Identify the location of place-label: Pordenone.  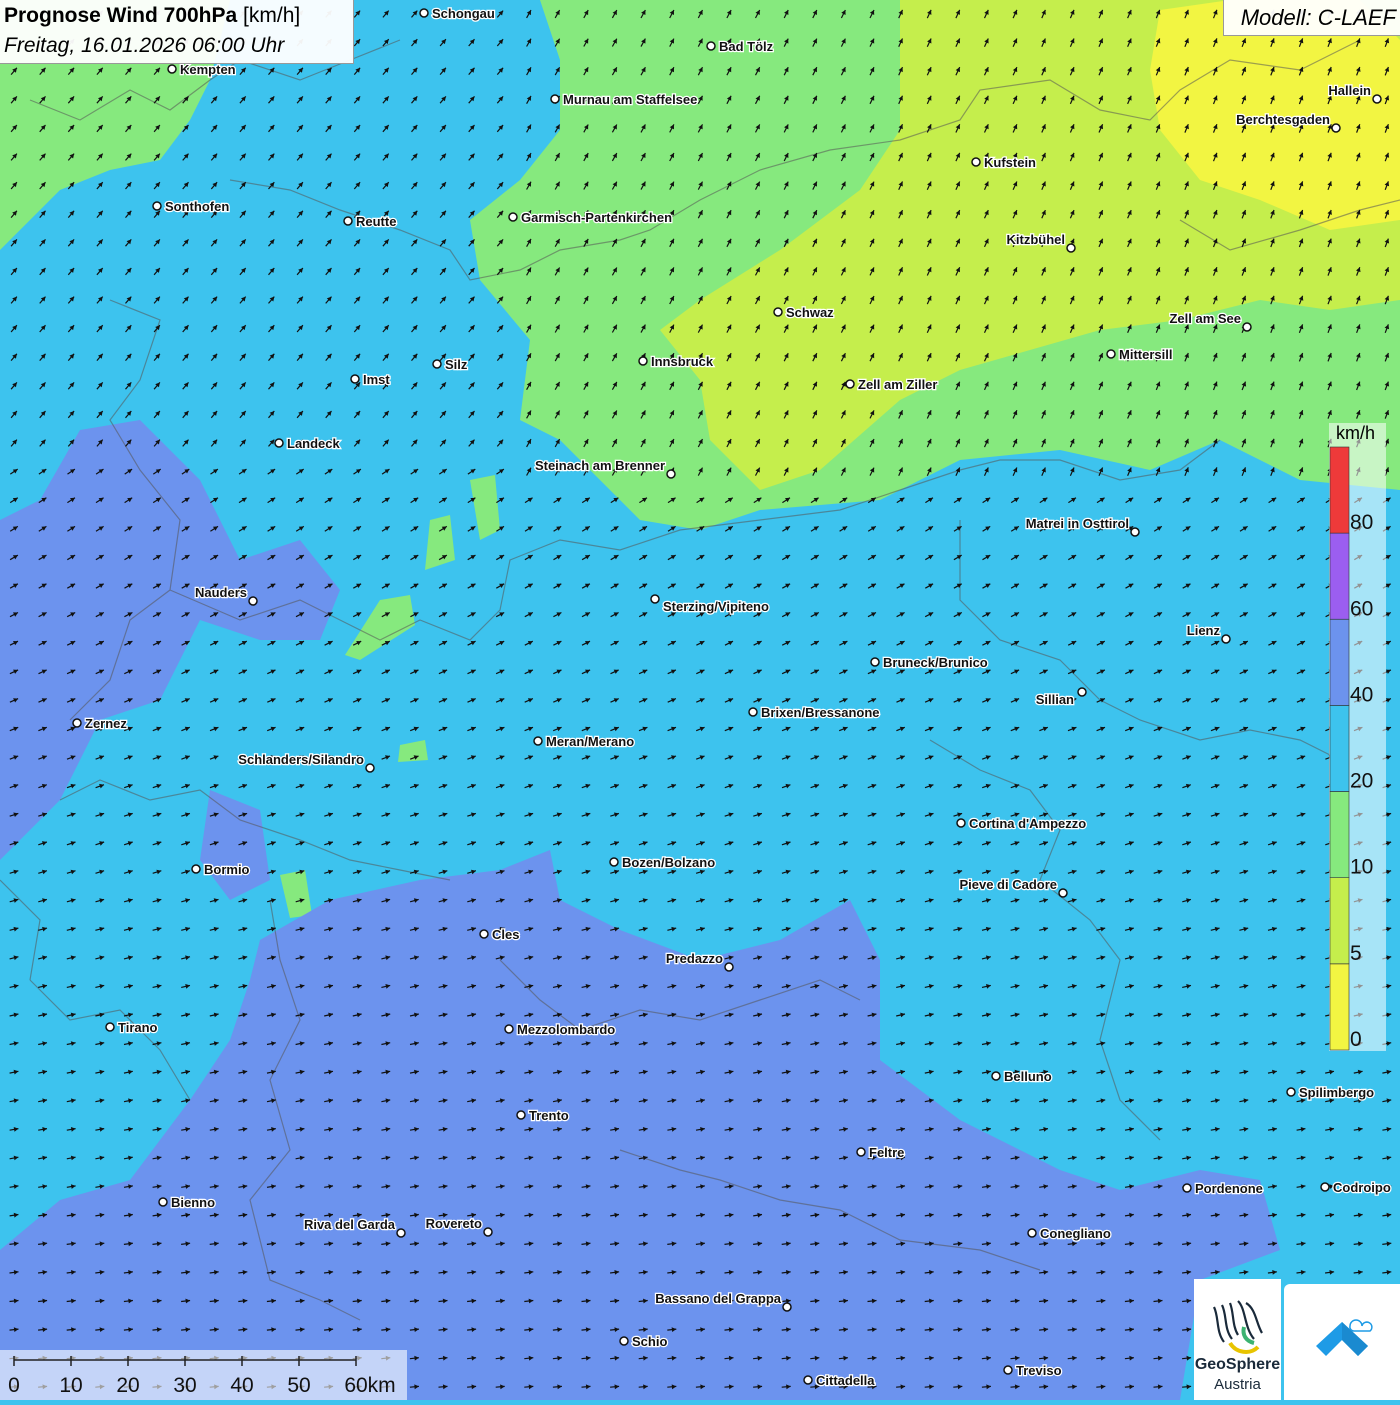
(1229, 1188).